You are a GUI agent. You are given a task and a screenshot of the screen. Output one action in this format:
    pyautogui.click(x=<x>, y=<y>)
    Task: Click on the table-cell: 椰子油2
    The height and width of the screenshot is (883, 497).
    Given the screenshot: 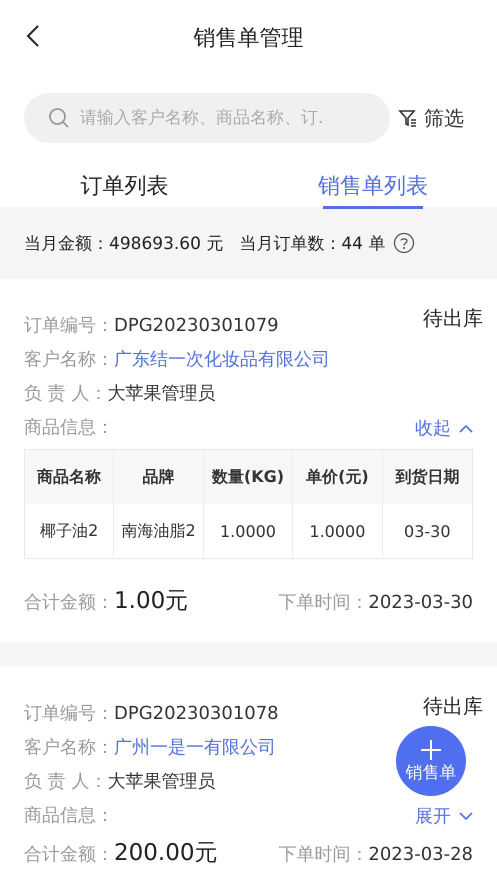 What is the action you would take?
    pyautogui.click(x=69, y=531)
    